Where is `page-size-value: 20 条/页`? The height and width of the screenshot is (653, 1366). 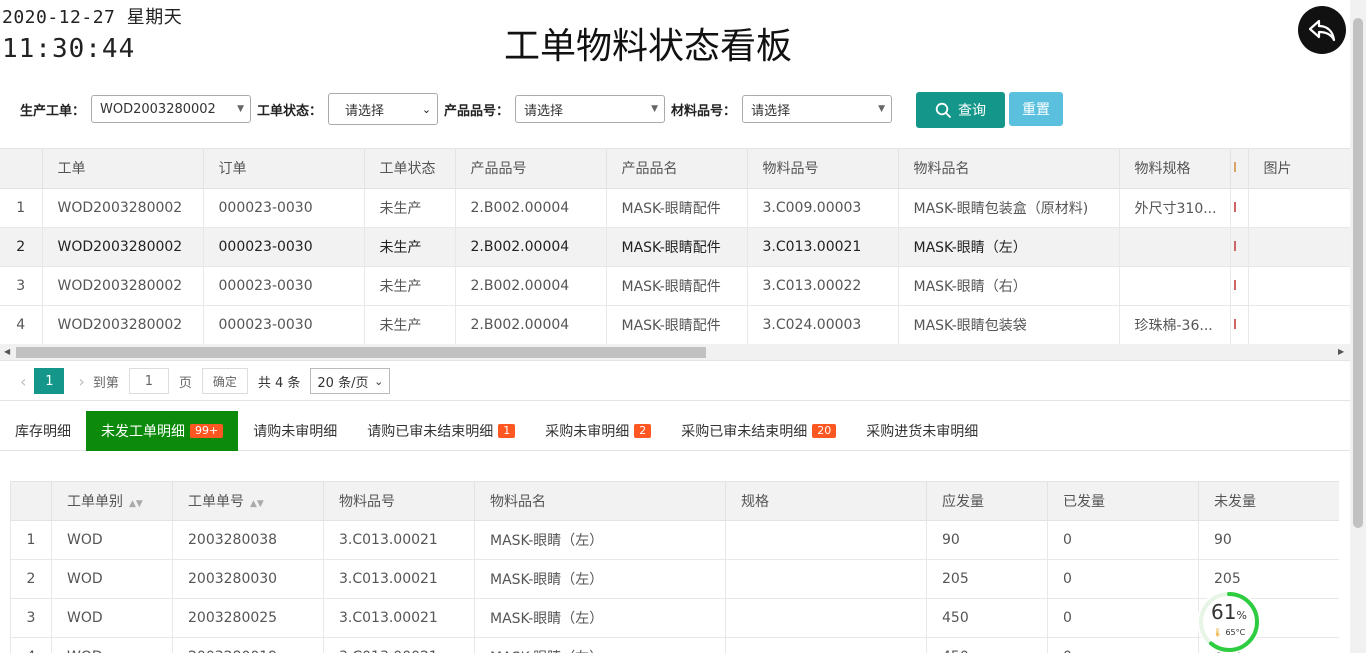
page-size-value: 20 条/页 is located at coordinates (343, 383).